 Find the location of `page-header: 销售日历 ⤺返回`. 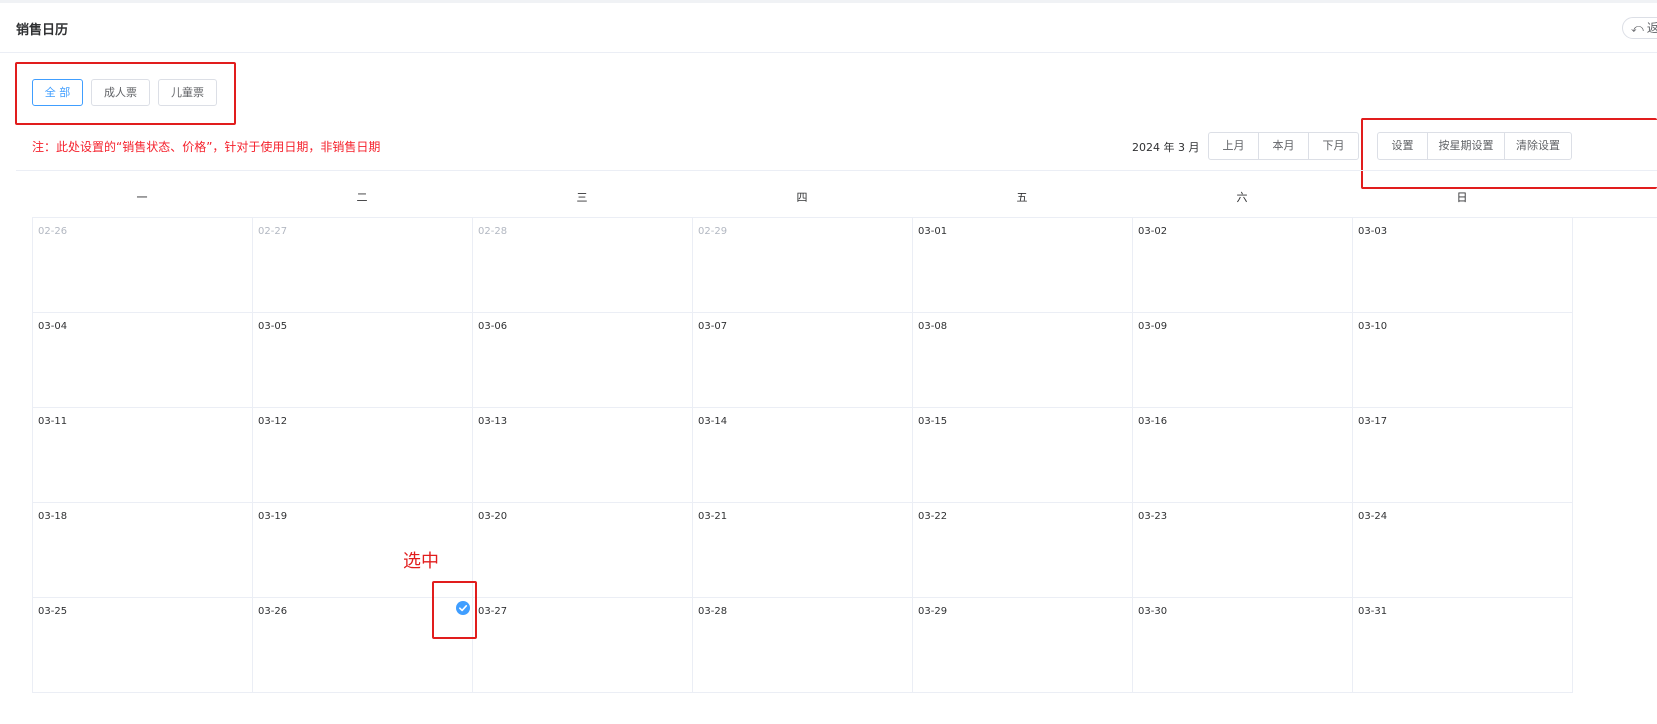

page-header: 销售日历 ⤺返回 is located at coordinates (828, 28).